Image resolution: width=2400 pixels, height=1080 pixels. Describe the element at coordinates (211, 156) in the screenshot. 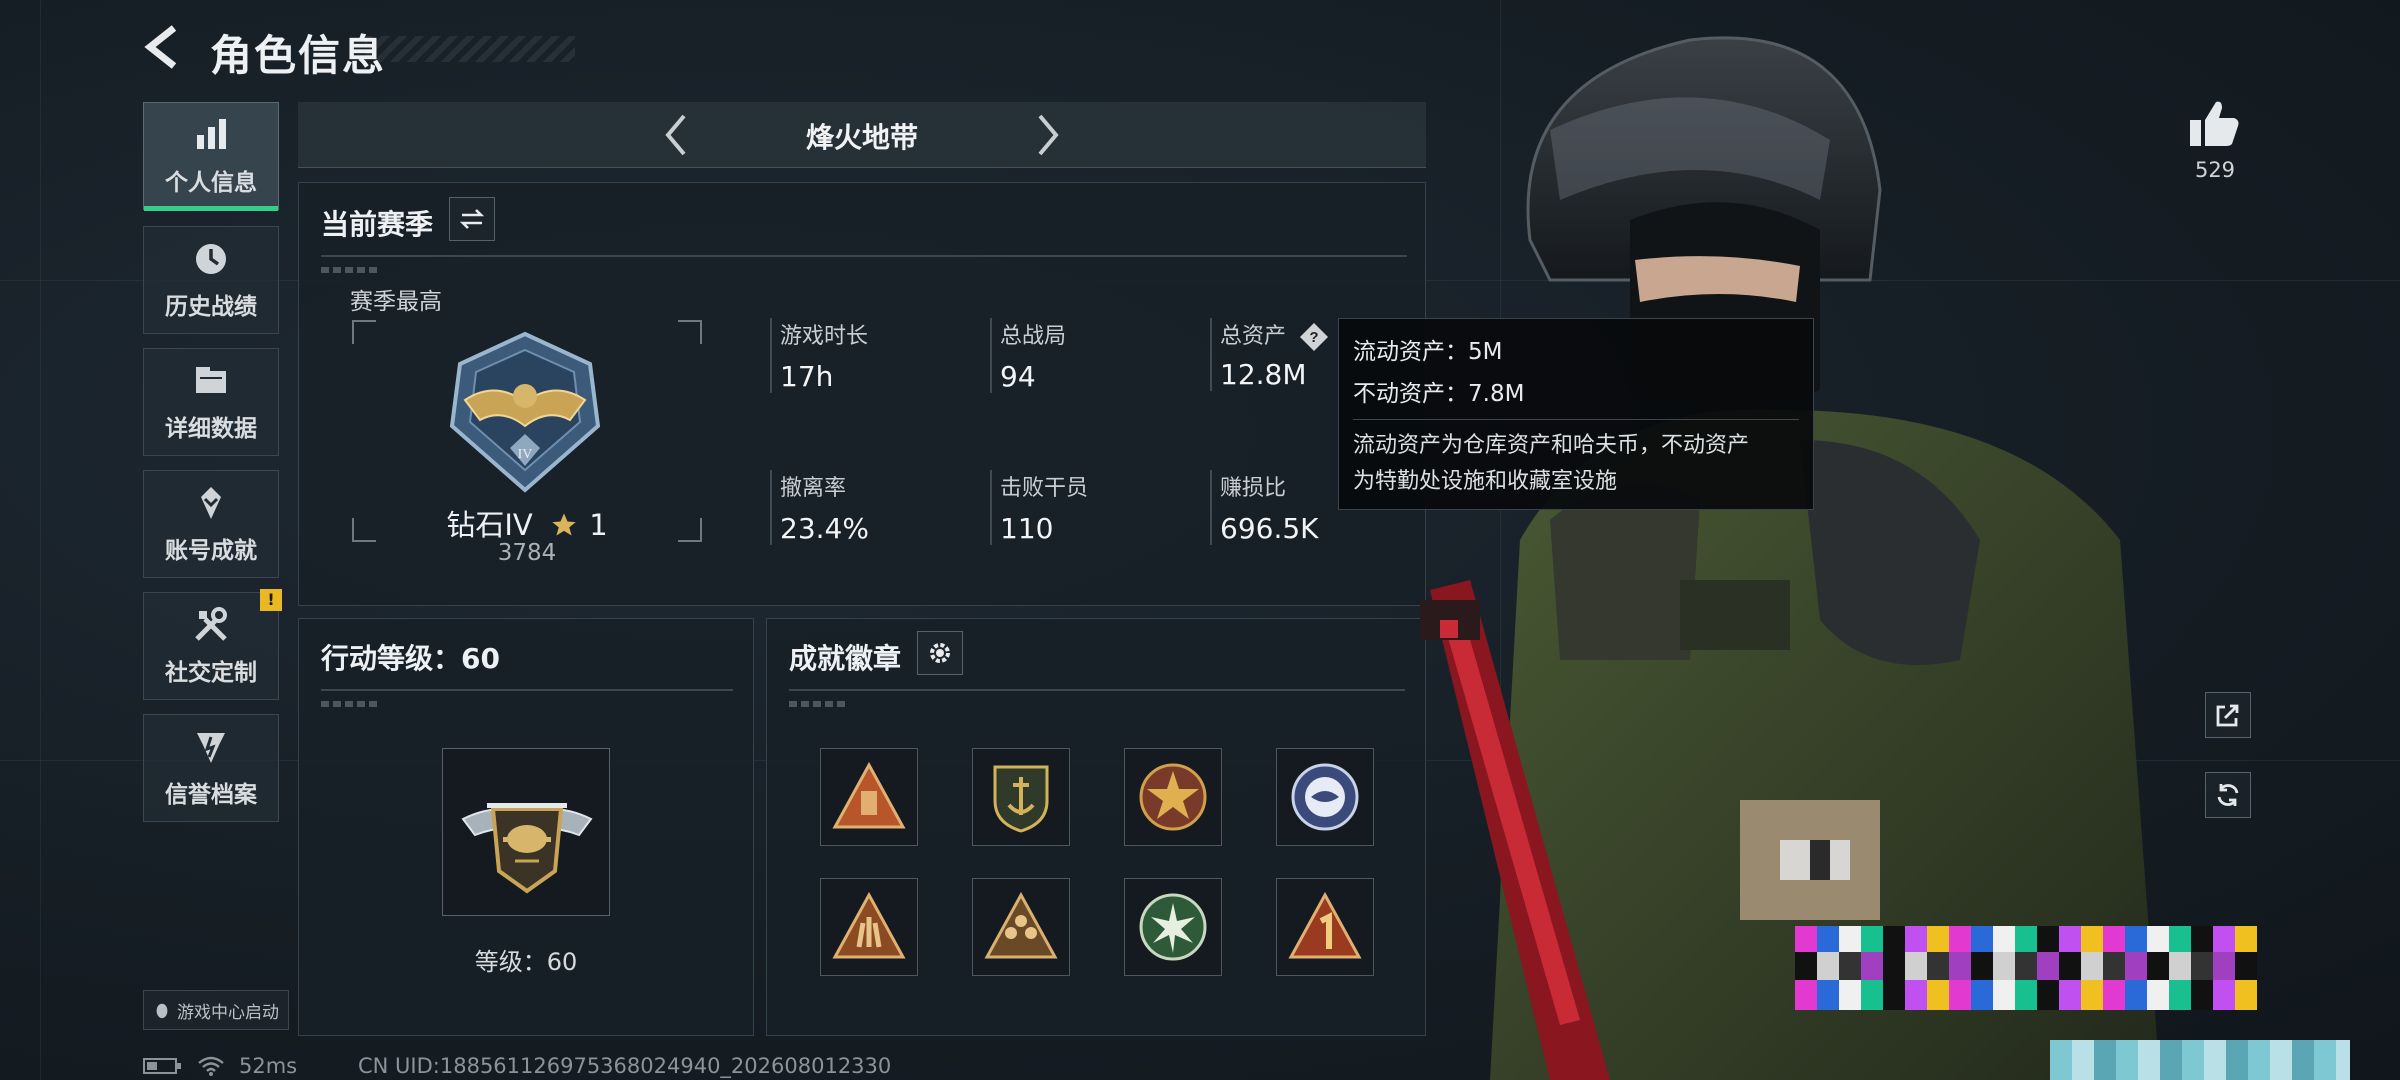

I see `sidebar-item-personal-info: 个人信息` at that location.